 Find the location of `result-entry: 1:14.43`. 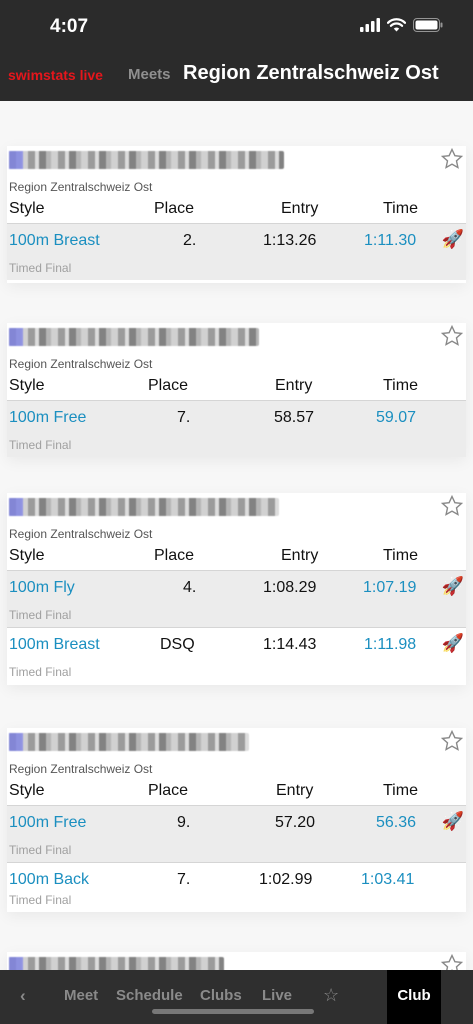

result-entry: 1:14.43 is located at coordinates (290, 644).